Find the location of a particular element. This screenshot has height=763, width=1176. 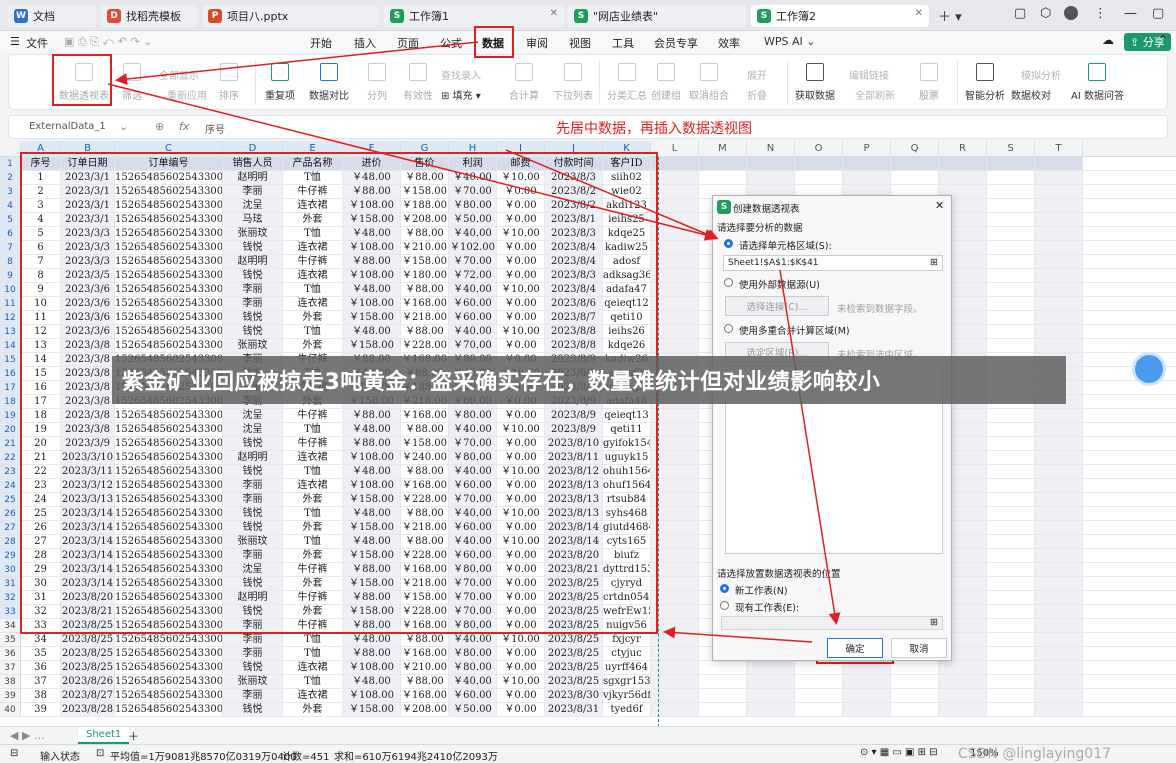

row-header: 4 is located at coordinates (10, 206).